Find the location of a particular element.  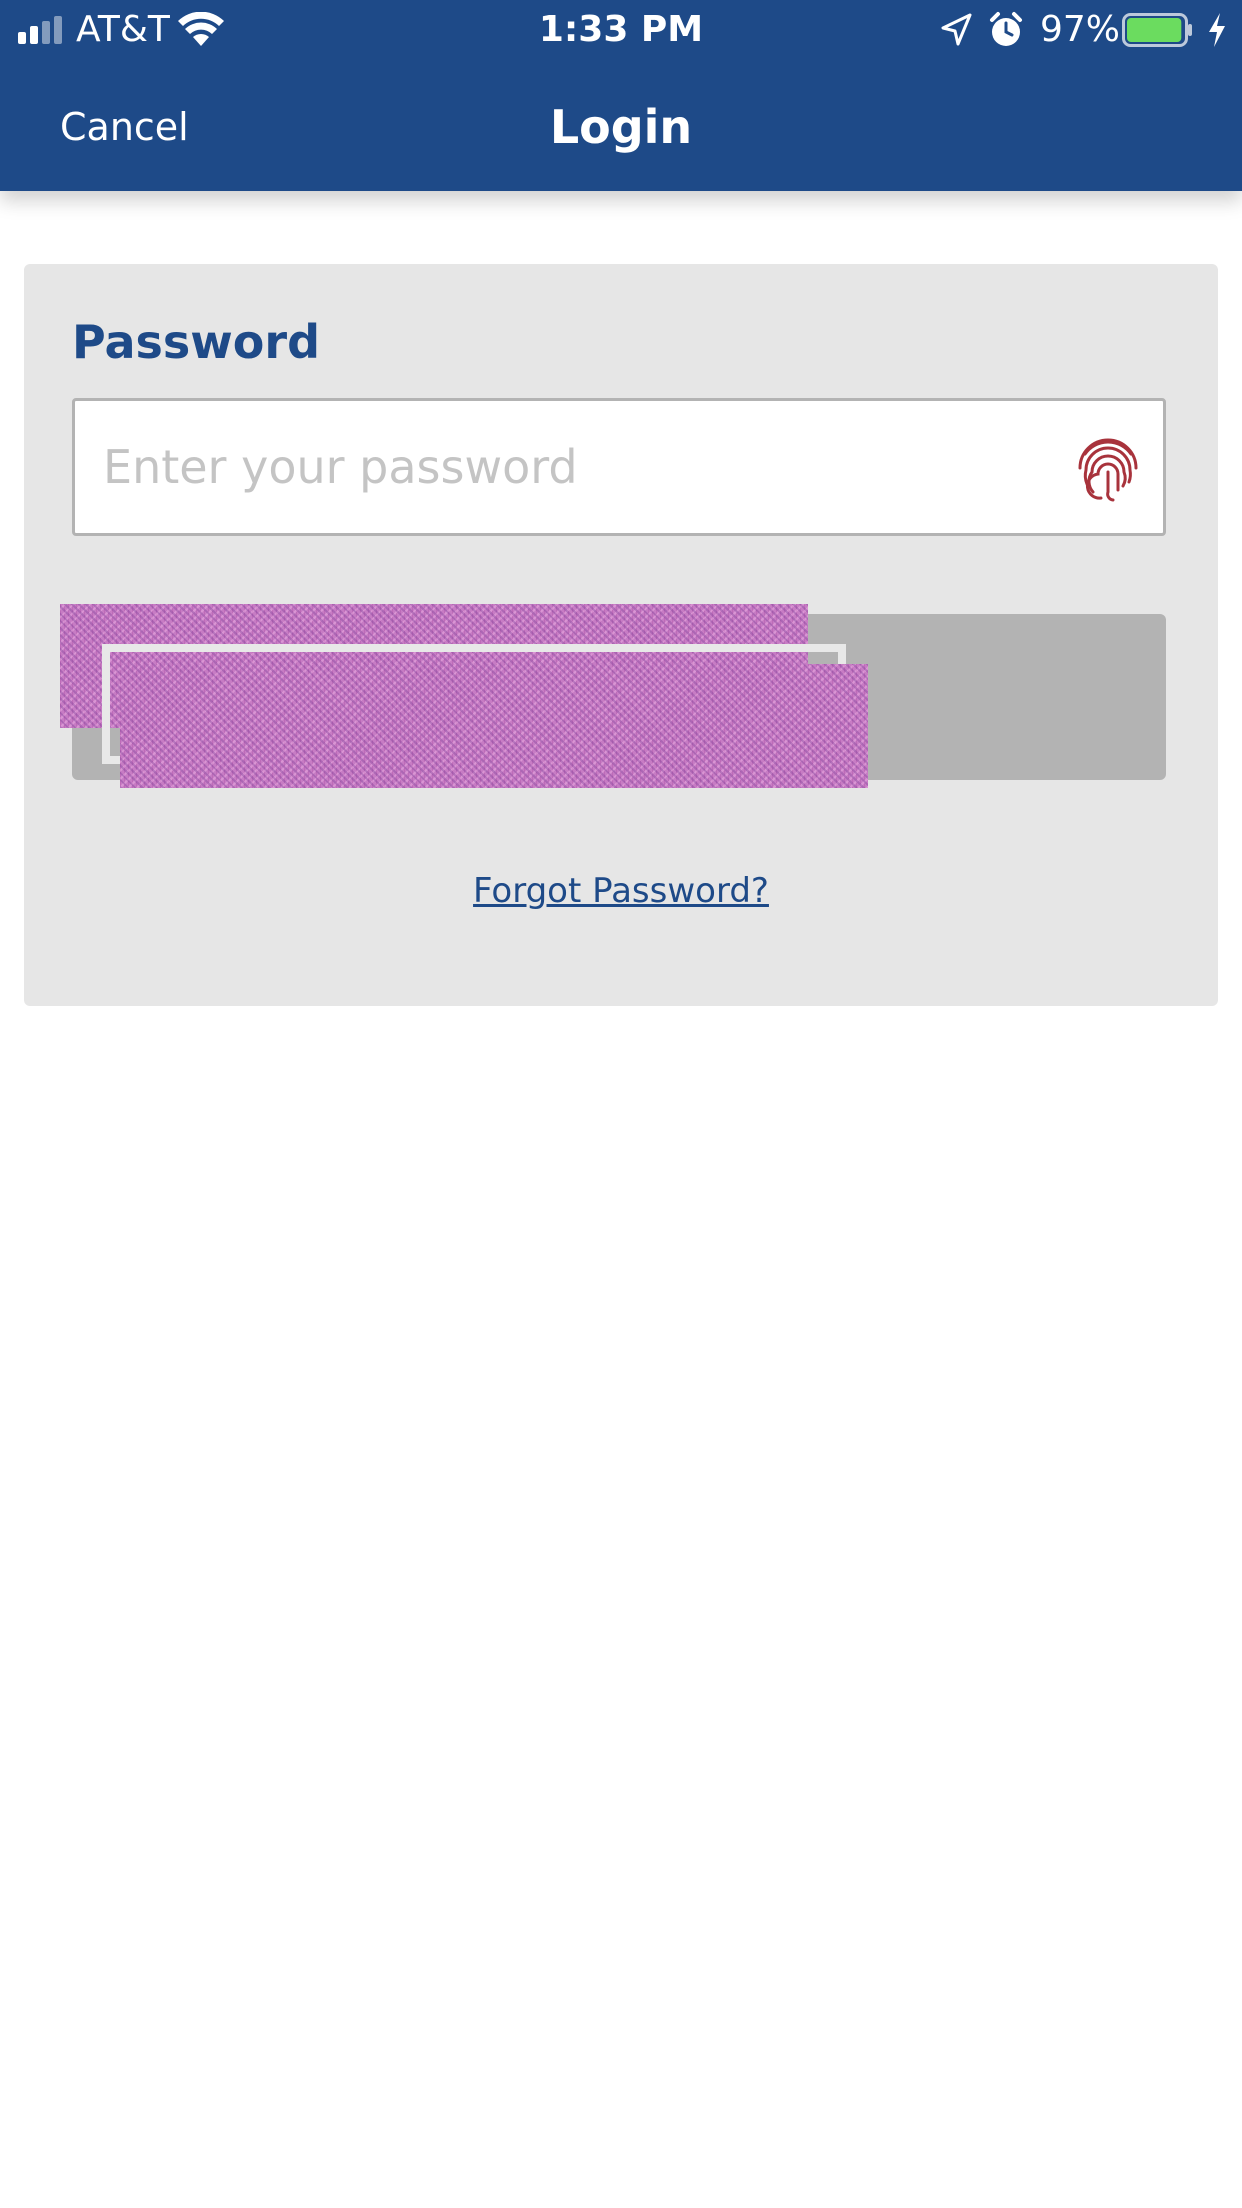

password-field is located at coordinates (619, 467).